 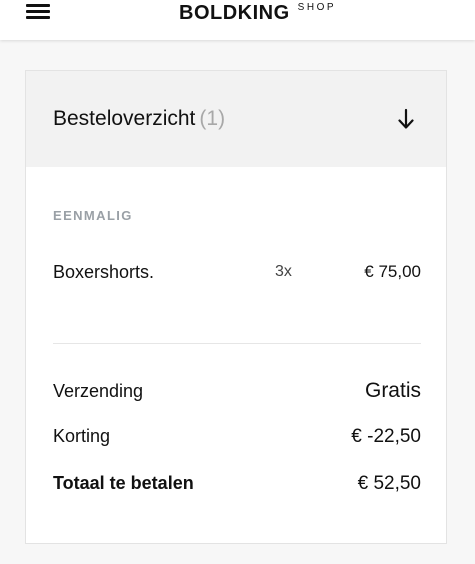 What do you see at coordinates (392, 271) in the screenshot?
I see `item-price: € 75,00` at bounding box center [392, 271].